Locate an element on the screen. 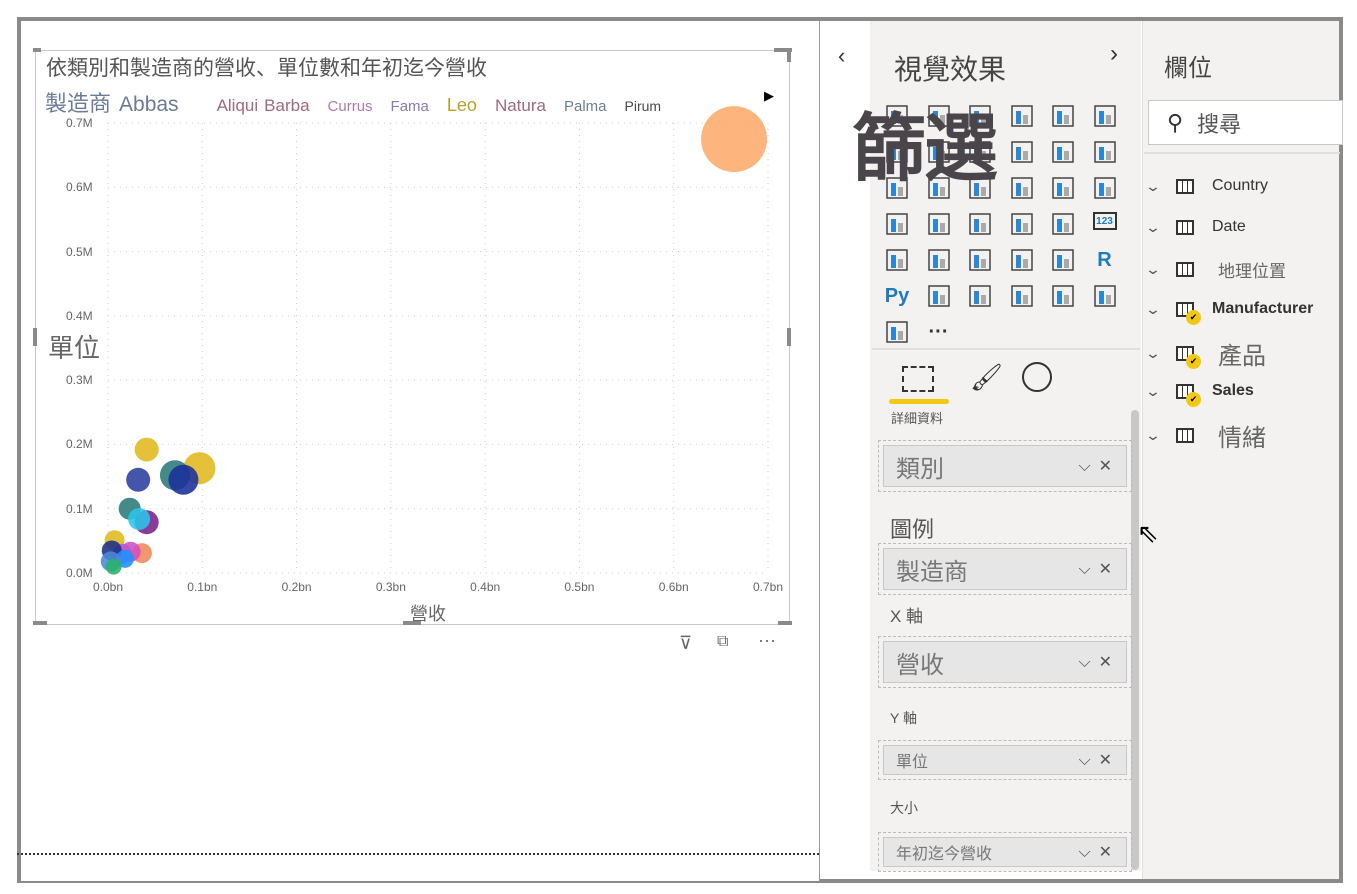  y-tick-label: 0.3M is located at coordinates (79, 380).